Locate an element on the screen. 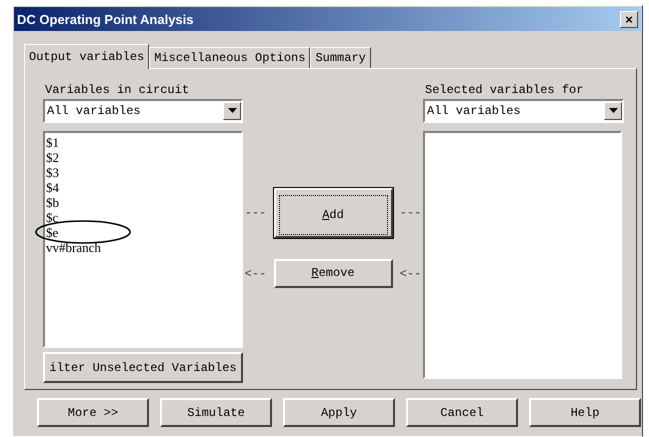  list-item: $2 is located at coordinates (52, 157).